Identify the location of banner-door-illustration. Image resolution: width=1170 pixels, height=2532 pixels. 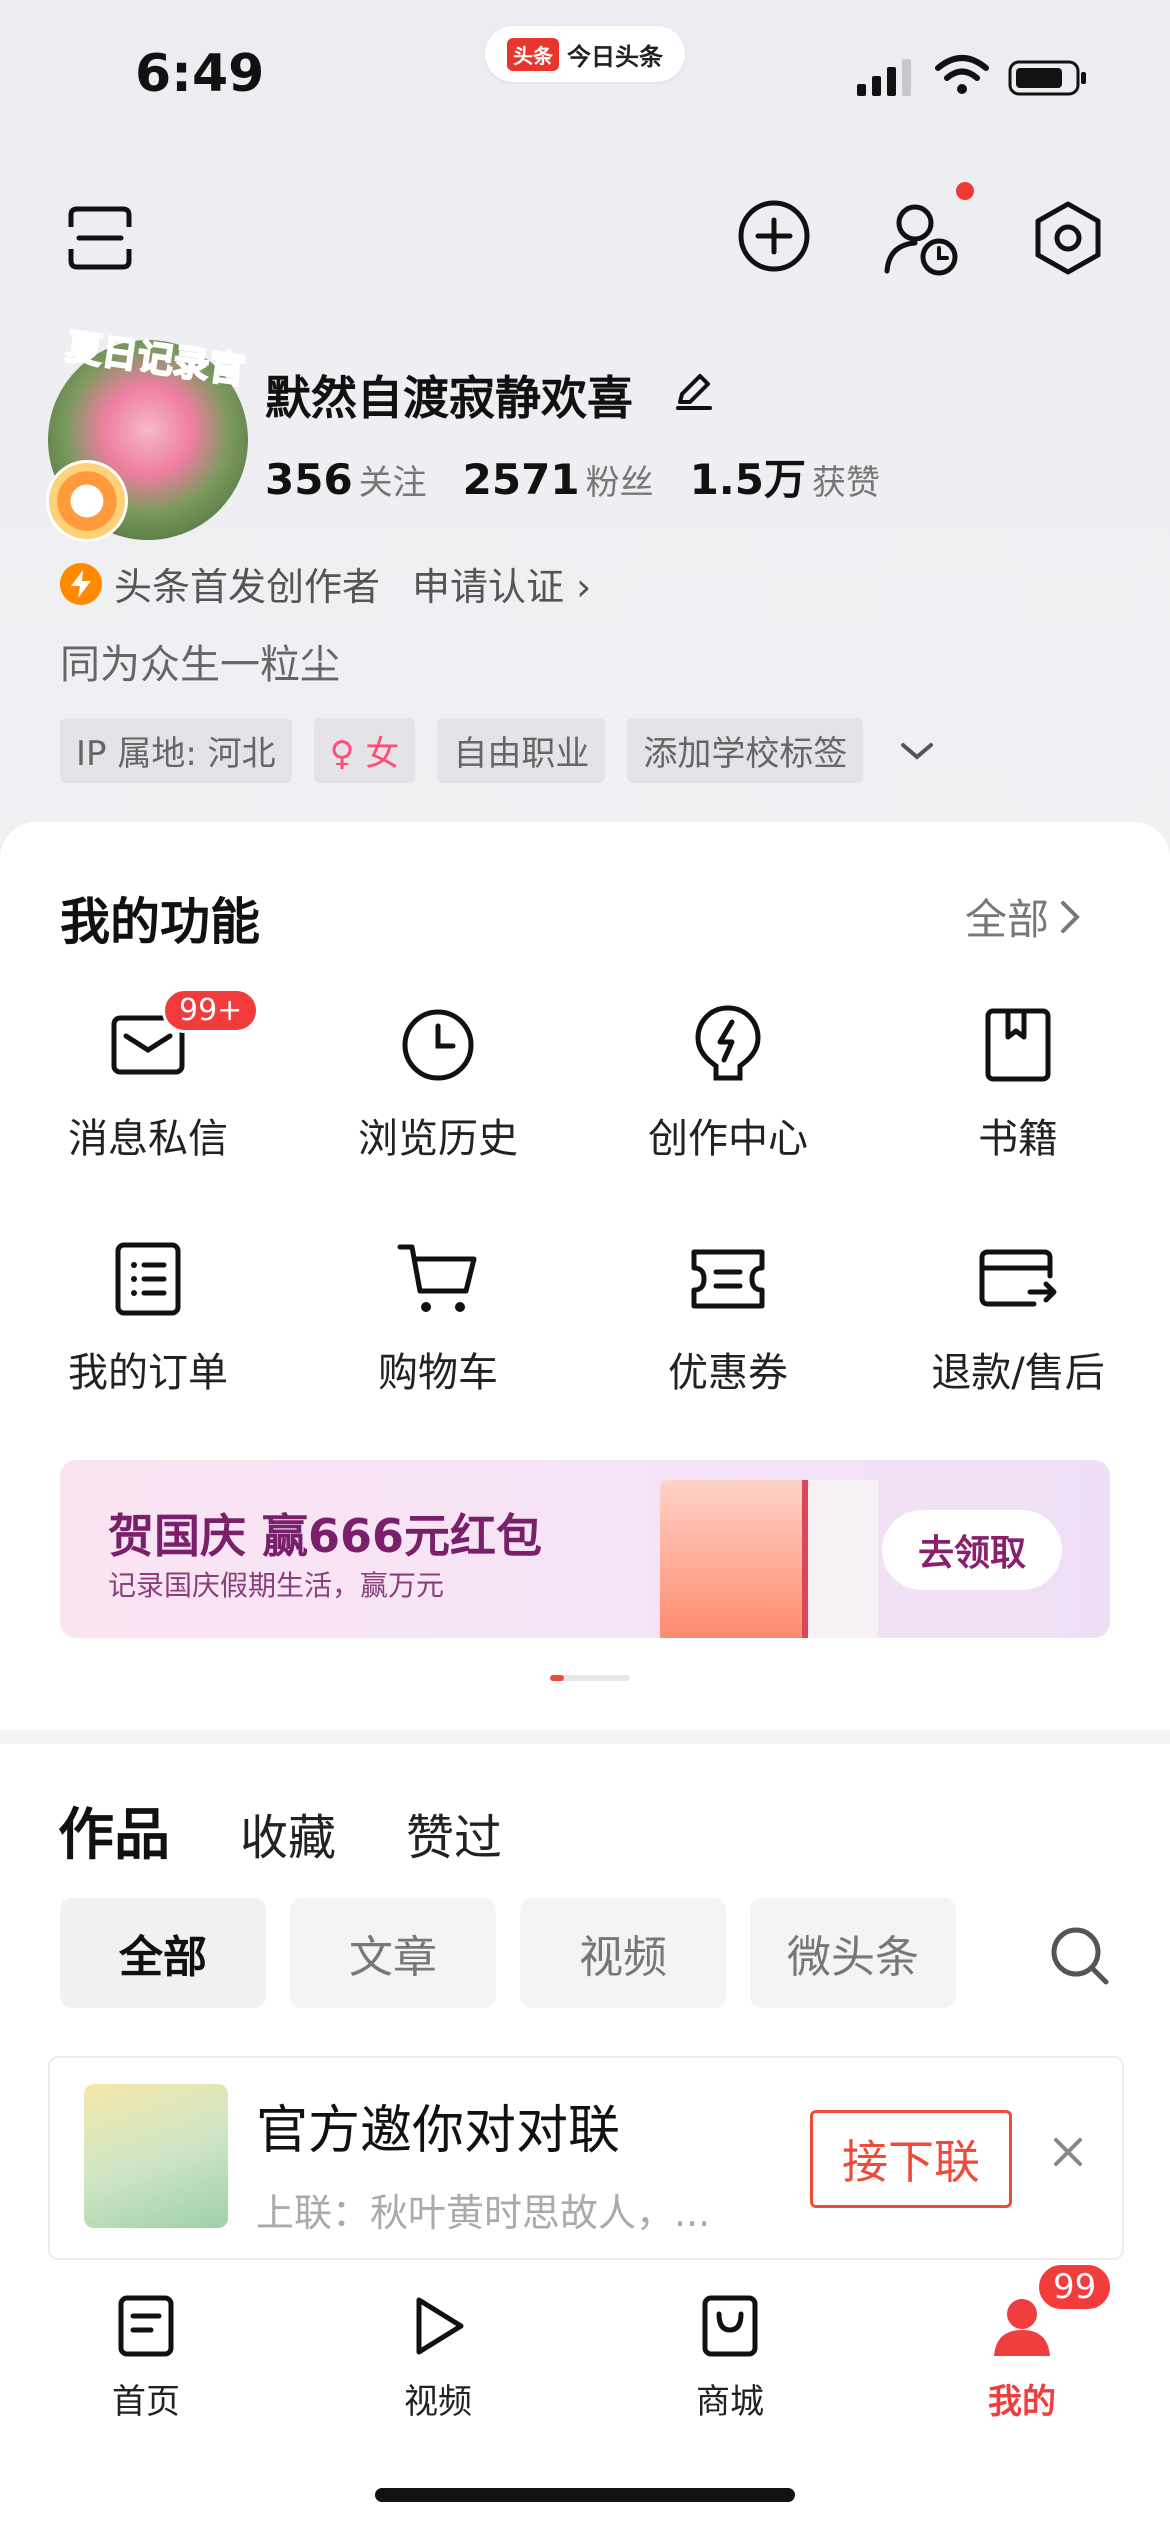
(840, 1559).